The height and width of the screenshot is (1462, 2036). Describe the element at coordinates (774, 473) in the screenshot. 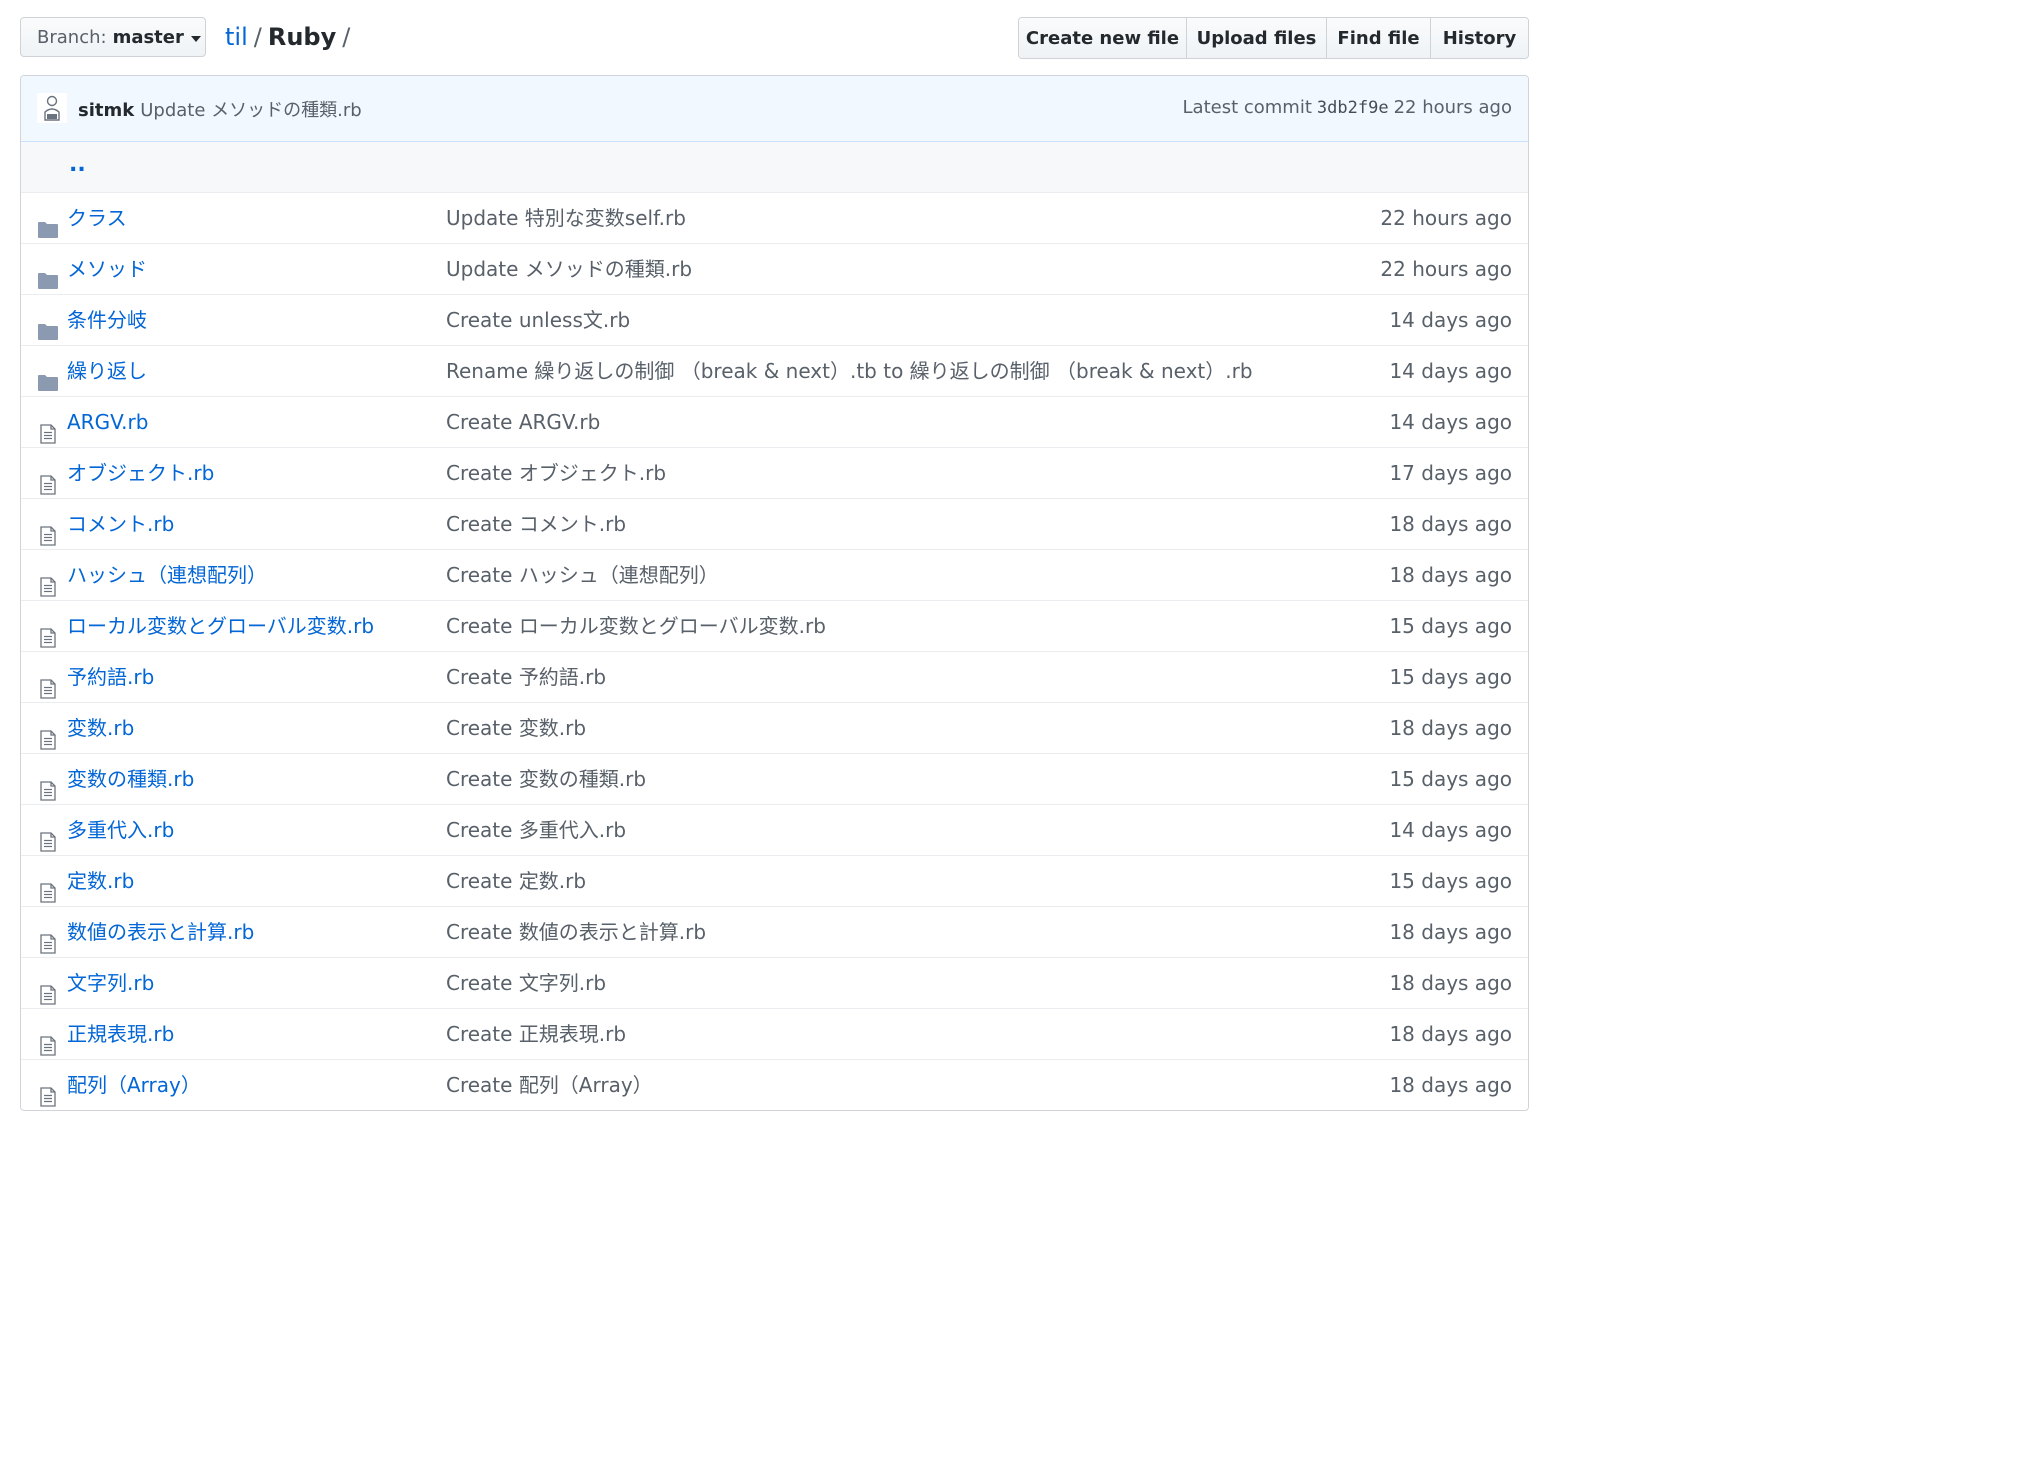

I see `file-row: オブジェクト.rb Create オブジェクト.rb 17 days ago` at that location.